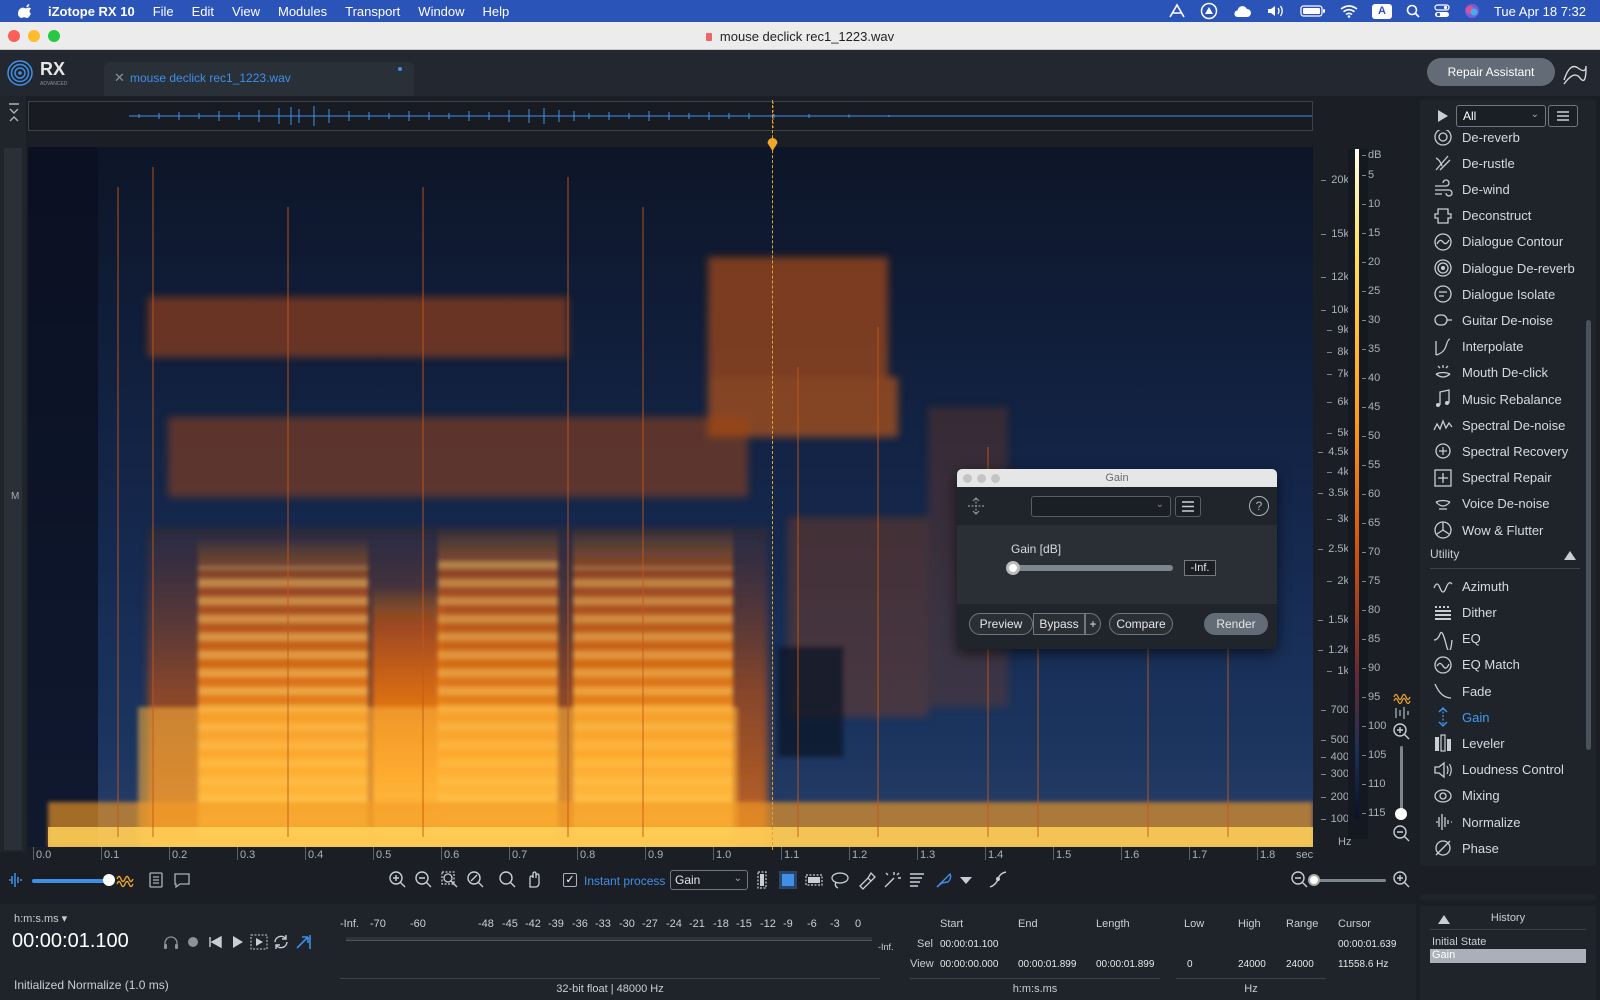 Image resolution: width=1600 pixels, height=1000 pixels. Describe the element at coordinates (171, 942) in the screenshot. I see `headphones-icon` at that location.